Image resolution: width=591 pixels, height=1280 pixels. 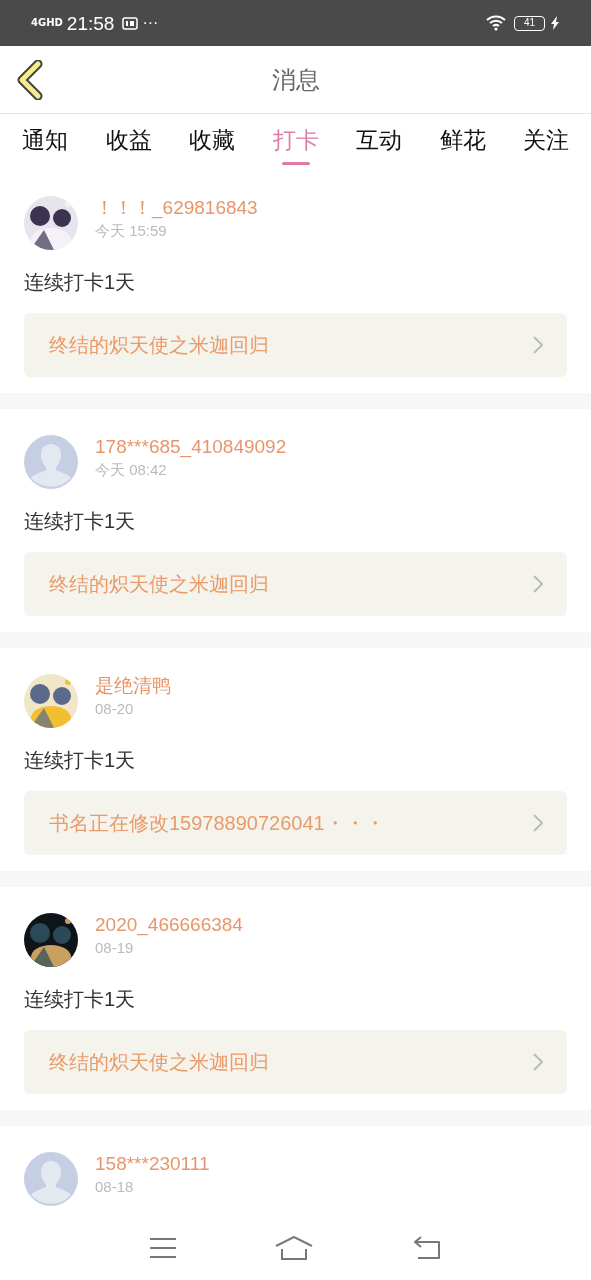 What do you see at coordinates (294, 1248) in the screenshot?
I see `home-icon` at bounding box center [294, 1248].